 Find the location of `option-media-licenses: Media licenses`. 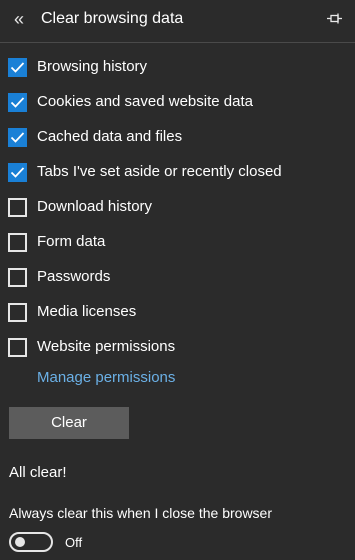

option-media-licenses: Media licenses is located at coordinates (173, 314).